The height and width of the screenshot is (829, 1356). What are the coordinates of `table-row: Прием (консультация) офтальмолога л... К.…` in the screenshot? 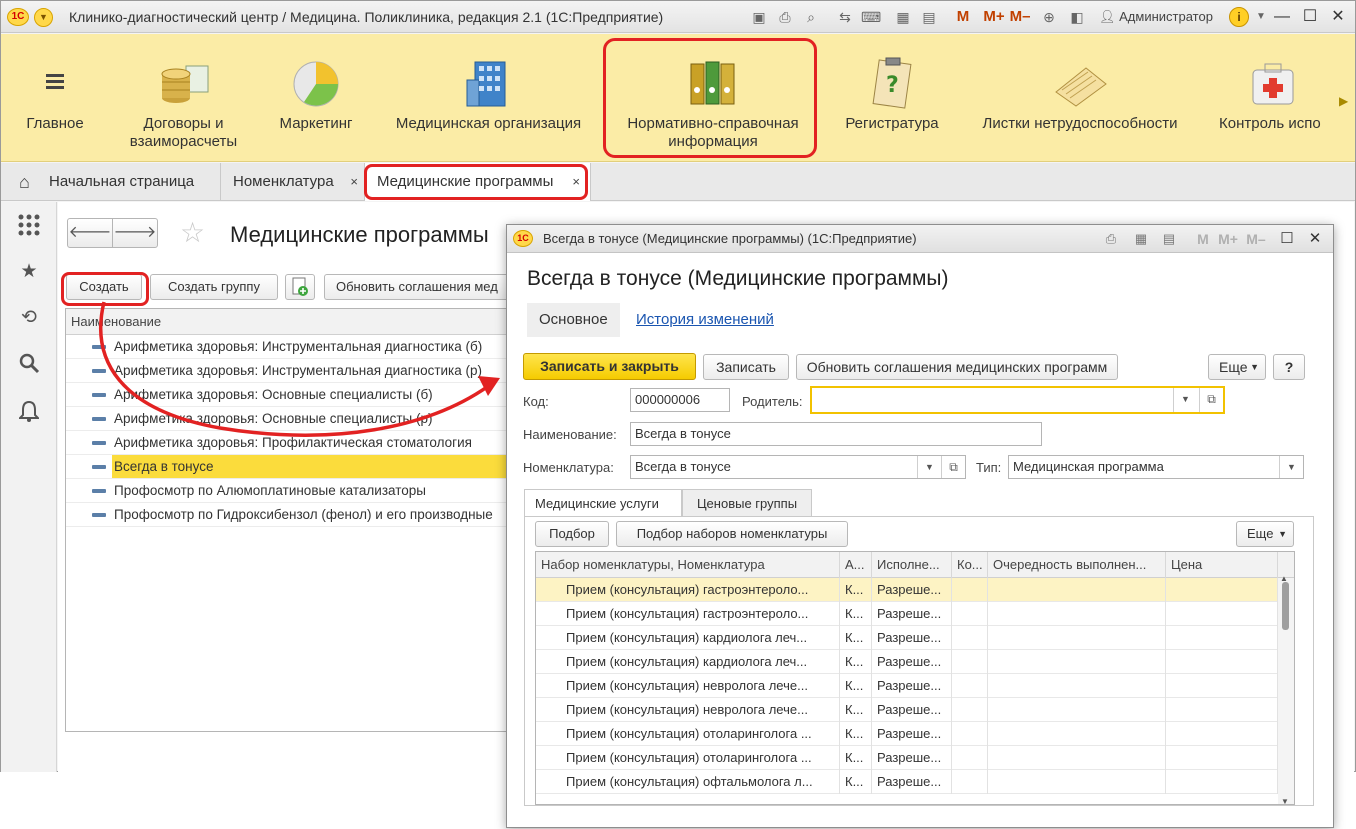 It's located at (907, 782).